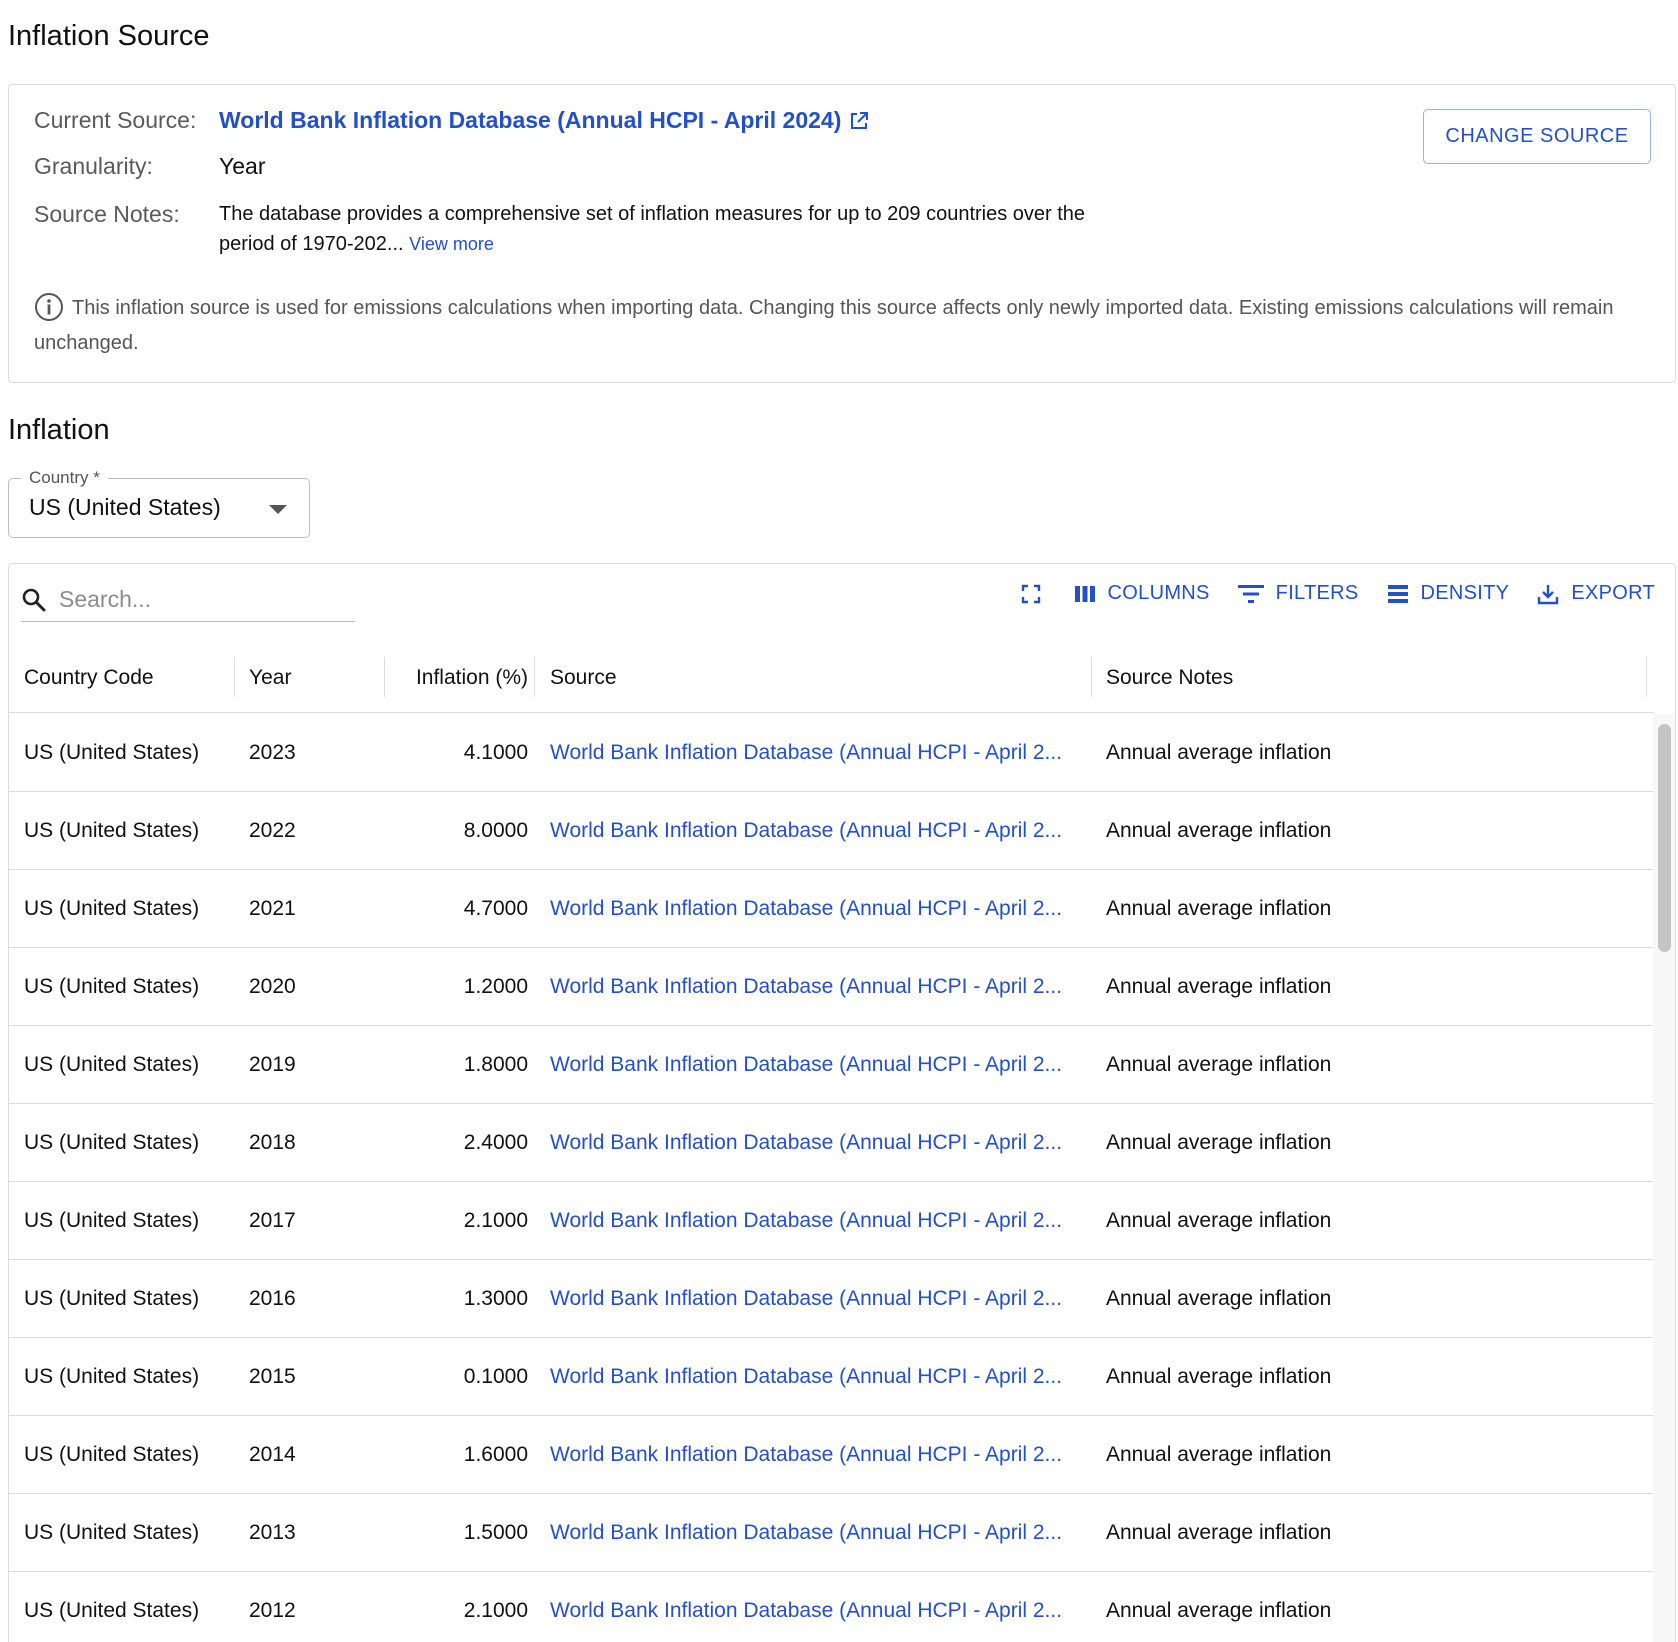 The width and height of the screenshot is (1678, 1642). I want to click on cell-year: 2022, so click(272, 830).